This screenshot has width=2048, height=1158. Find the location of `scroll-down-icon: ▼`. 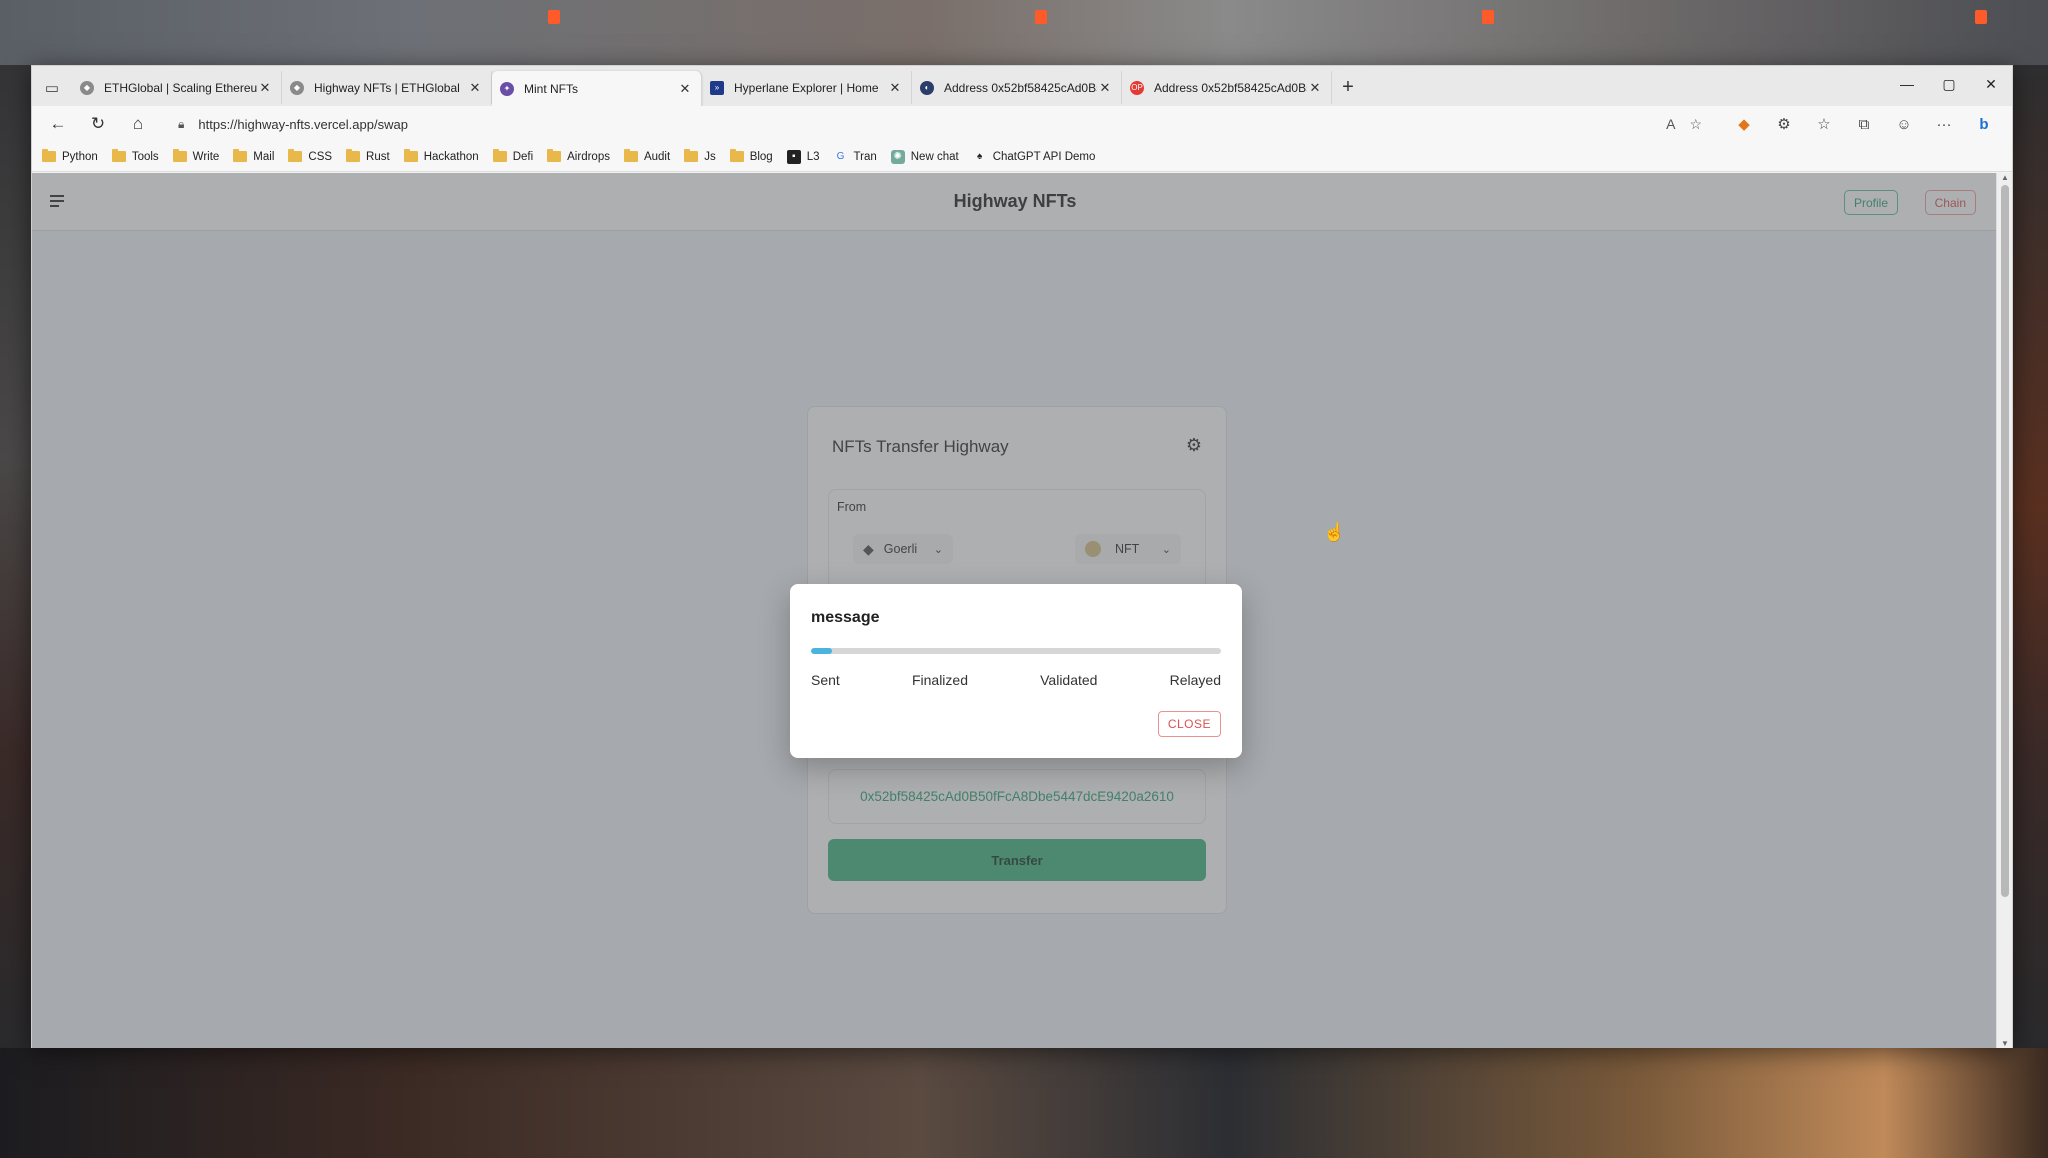

scroll-down-icon: ▼ is located at coordinates (2005, 1043).